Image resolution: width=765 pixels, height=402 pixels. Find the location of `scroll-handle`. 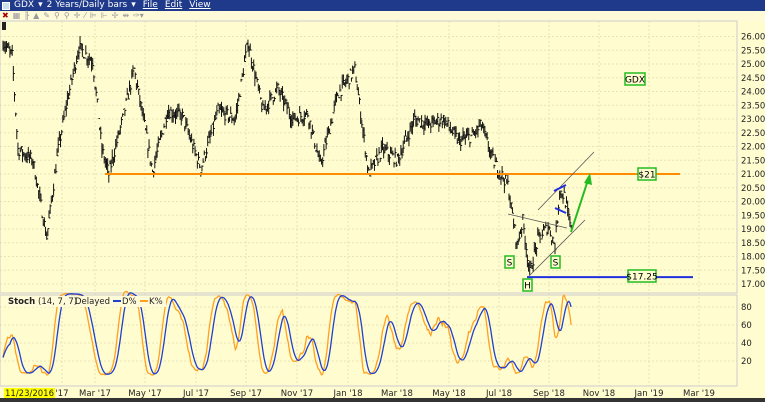

scroll-handle is located at coordinates (4, 26).